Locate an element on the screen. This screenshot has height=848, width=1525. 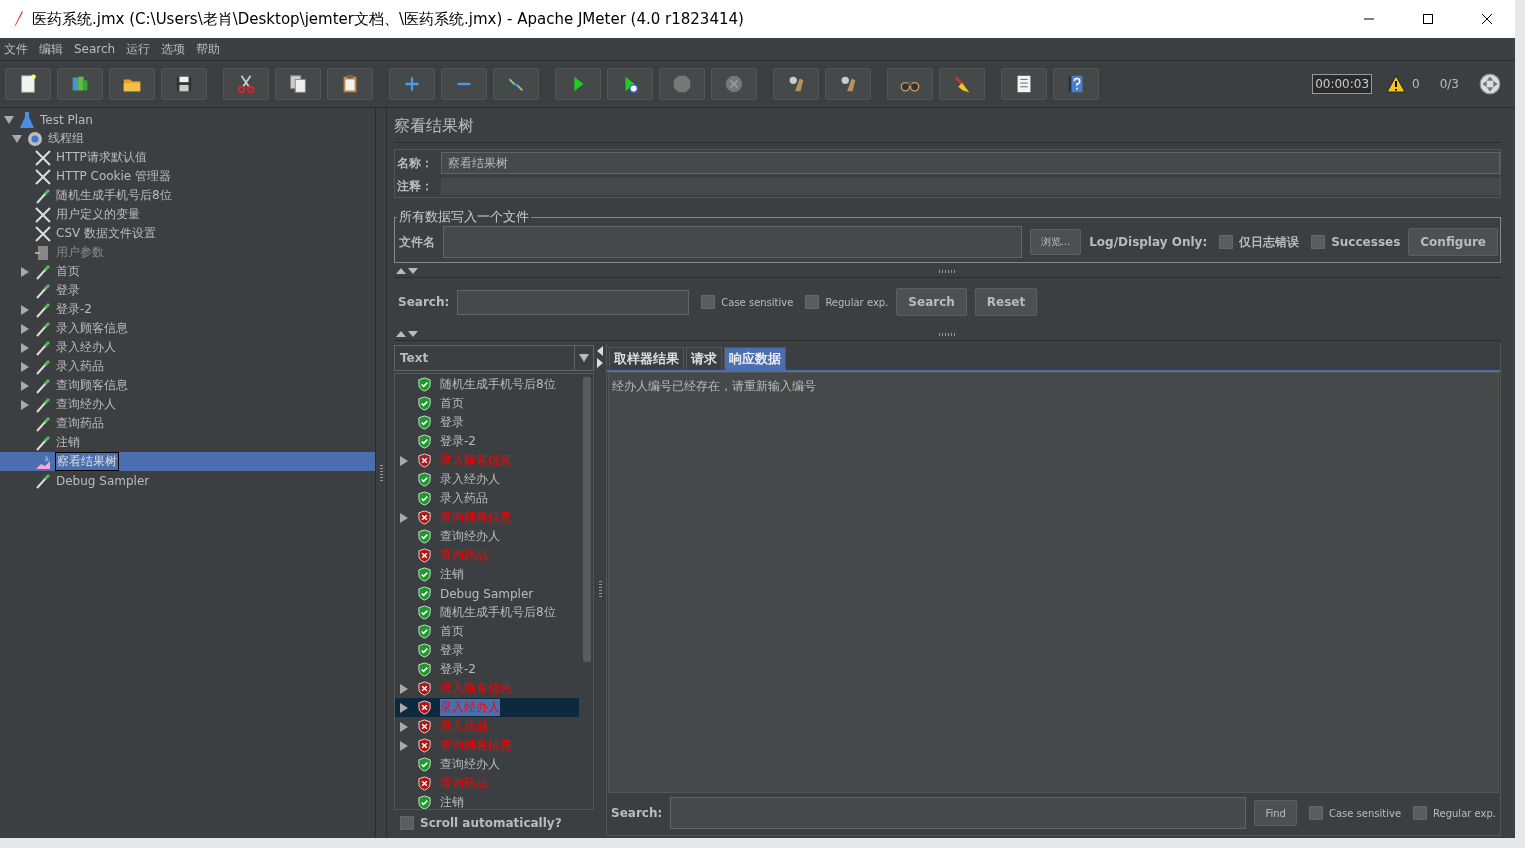
file-label: 文件名 is located at coordinates (417, 242).